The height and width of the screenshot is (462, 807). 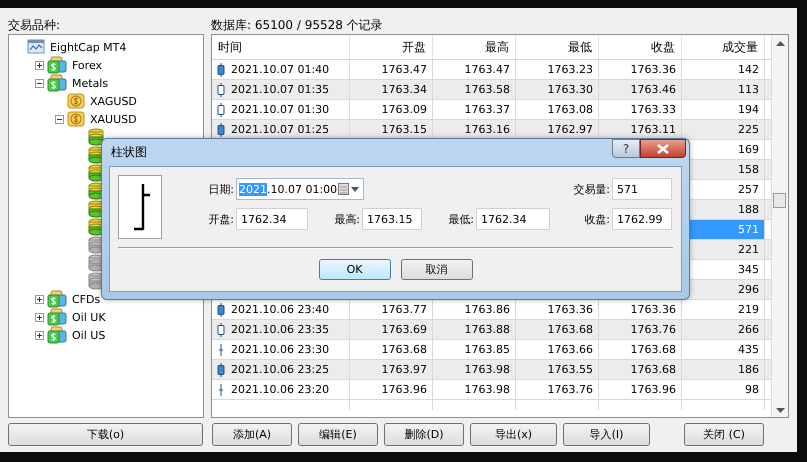 I want to click on column-header: 成交量, so click(x=723, y=47).